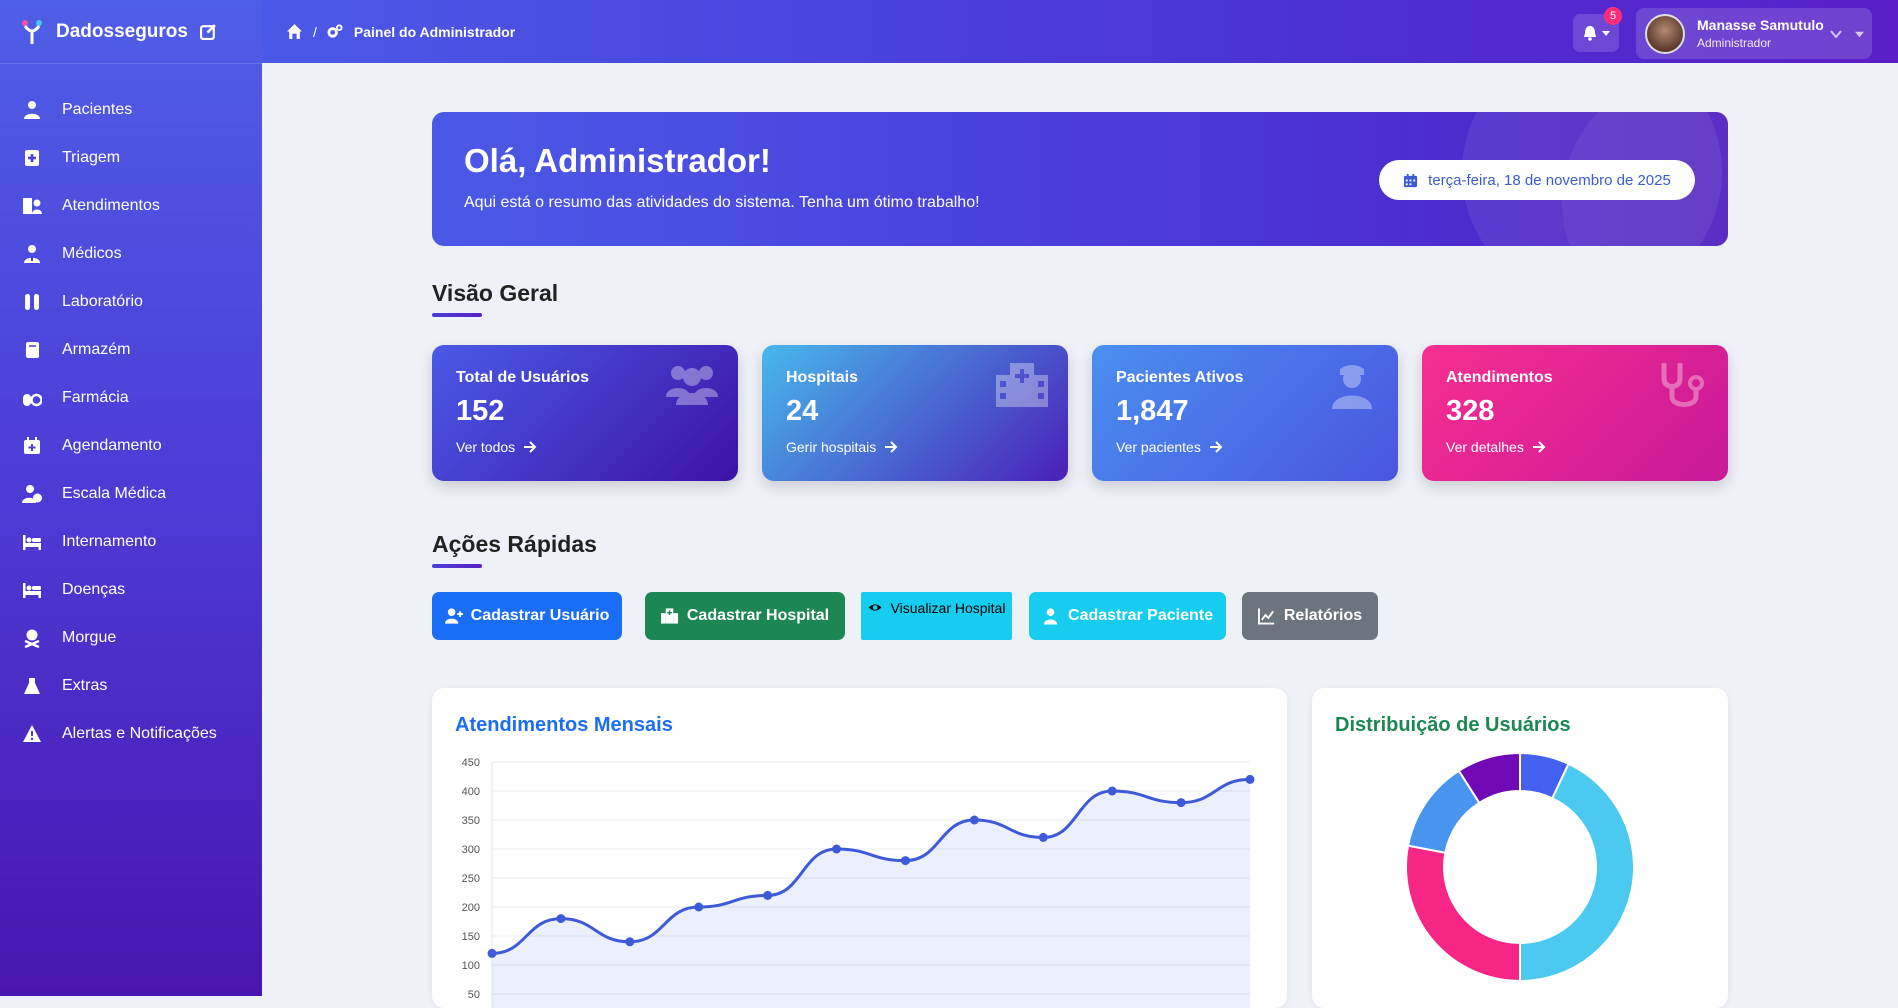 The width and height of the screenshot is (1898, 1008). I want to click on notifications-button: 5, so click(1597, 29).